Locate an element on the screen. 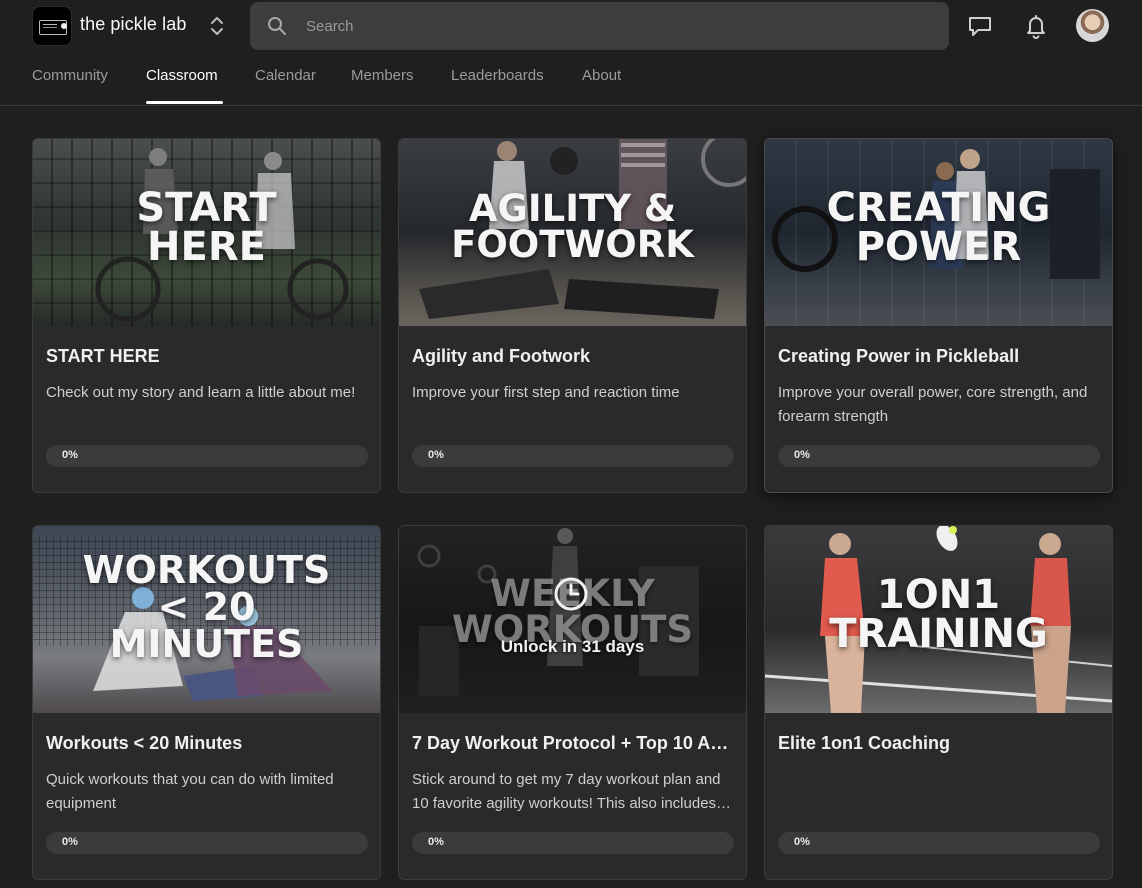 This screenshot has width=1142, height=888. thumb-text-line: START is located at coordinates (206, 208).